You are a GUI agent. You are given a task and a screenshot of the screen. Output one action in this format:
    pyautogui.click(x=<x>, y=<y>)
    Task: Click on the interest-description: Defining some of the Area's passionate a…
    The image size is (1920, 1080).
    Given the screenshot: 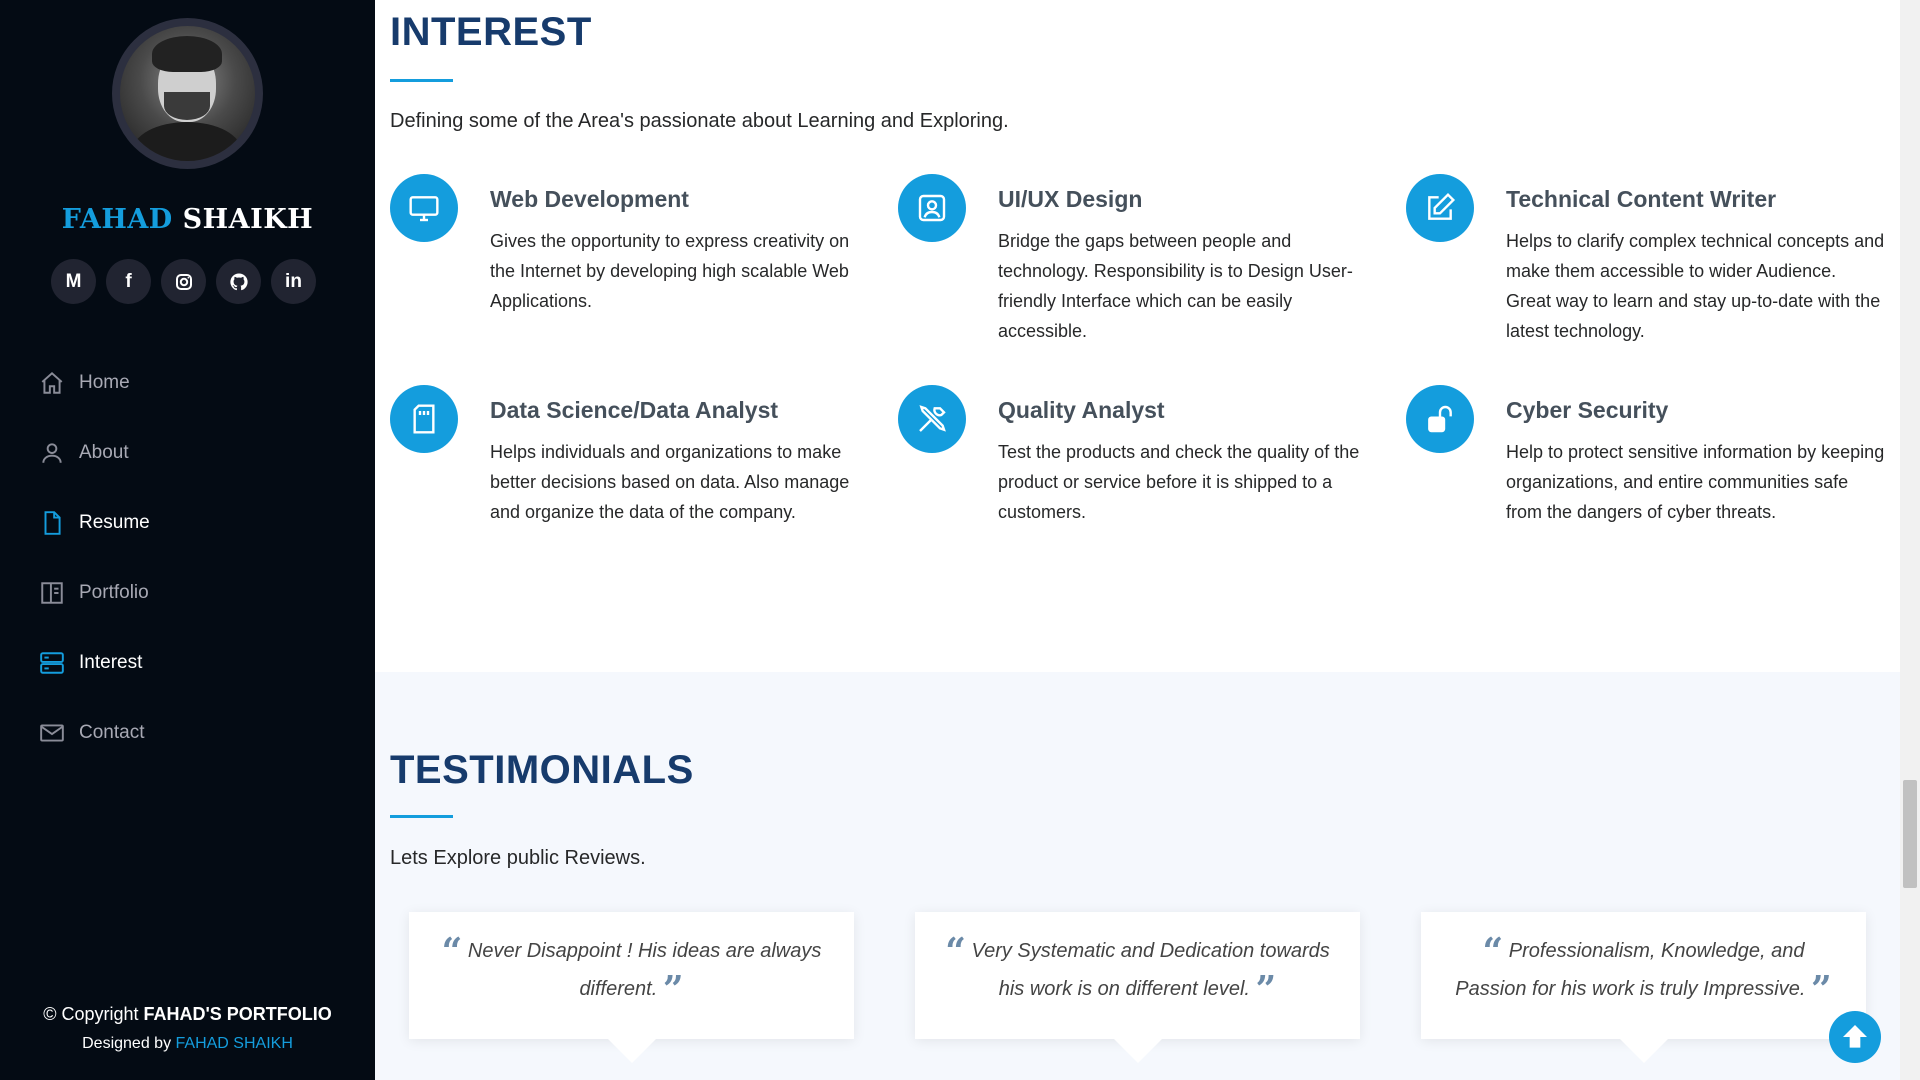 What is the action you would take?
    pyautogui.click(x=699, y=121)
    